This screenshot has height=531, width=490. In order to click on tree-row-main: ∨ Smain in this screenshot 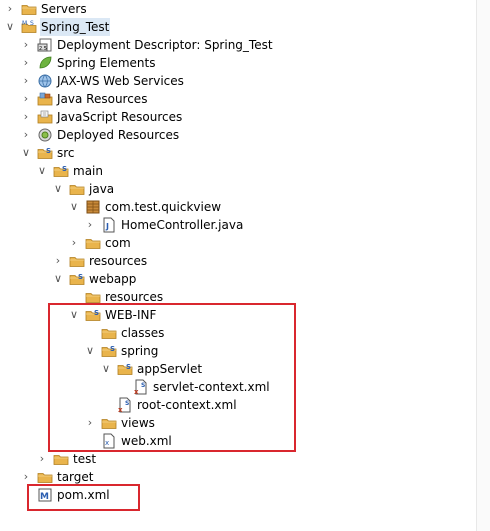, I will do `click(238, 171)`.